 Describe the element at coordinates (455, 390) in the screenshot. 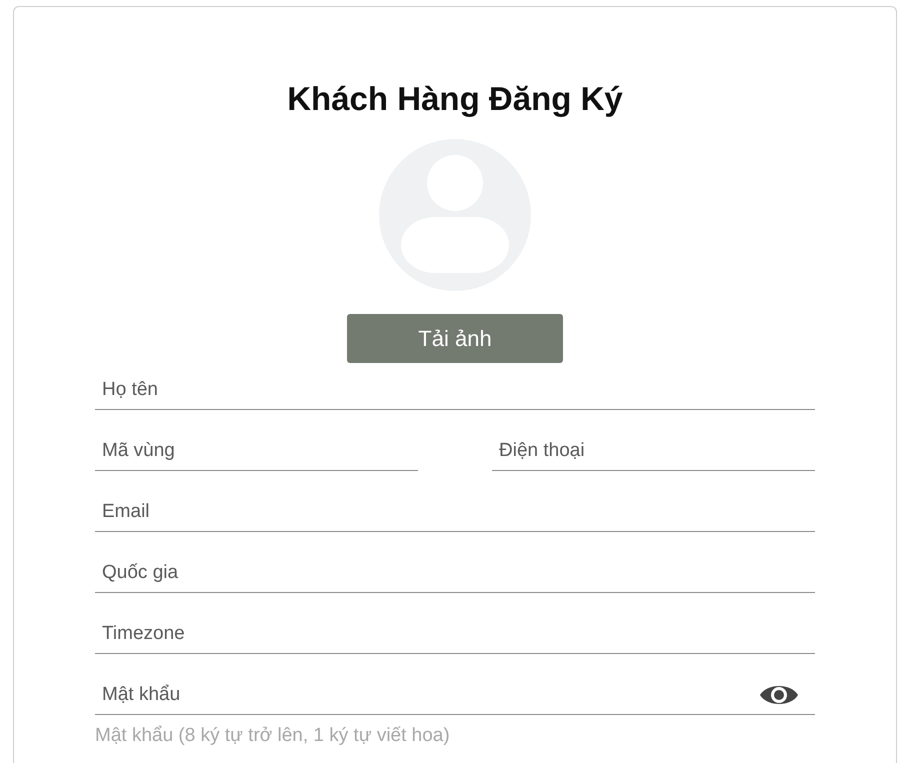

I see `input-field: Họ tên` at that location.